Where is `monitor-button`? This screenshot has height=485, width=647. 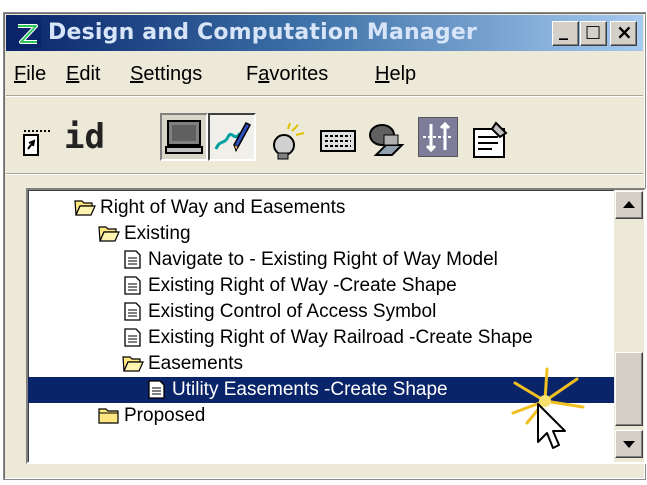
monitor-button is located at coordinates (184, 137).